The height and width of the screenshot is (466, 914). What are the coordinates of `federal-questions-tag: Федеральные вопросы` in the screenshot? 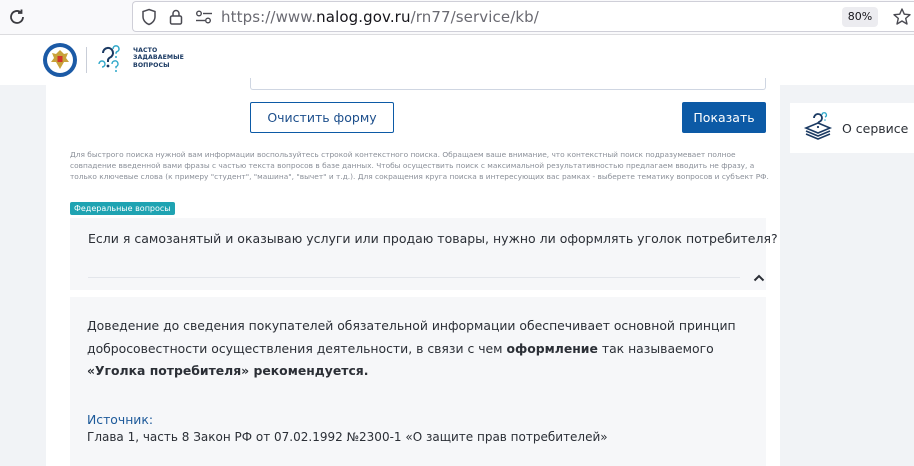 It's located at (122, 208).